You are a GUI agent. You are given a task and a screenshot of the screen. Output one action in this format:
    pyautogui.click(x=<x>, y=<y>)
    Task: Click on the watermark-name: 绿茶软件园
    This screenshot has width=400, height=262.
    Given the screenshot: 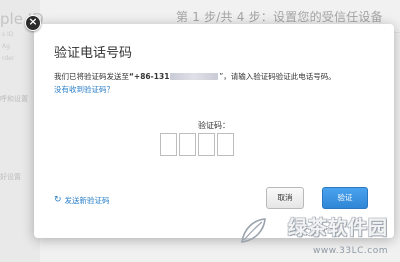 What is the action you would take?
    pyautogui.click(x=337, y=228)
    